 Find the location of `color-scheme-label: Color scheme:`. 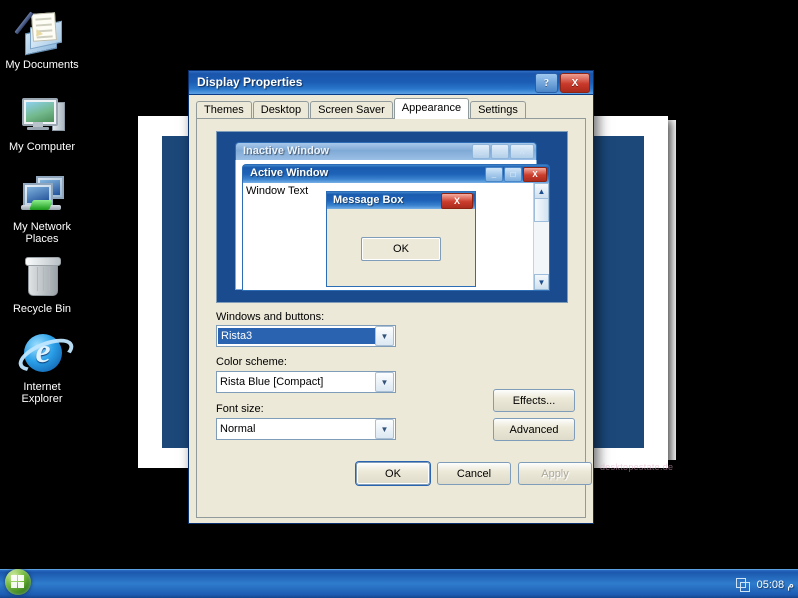

color-scheme-label: Color scheme: is located at coordinates (251, 362).